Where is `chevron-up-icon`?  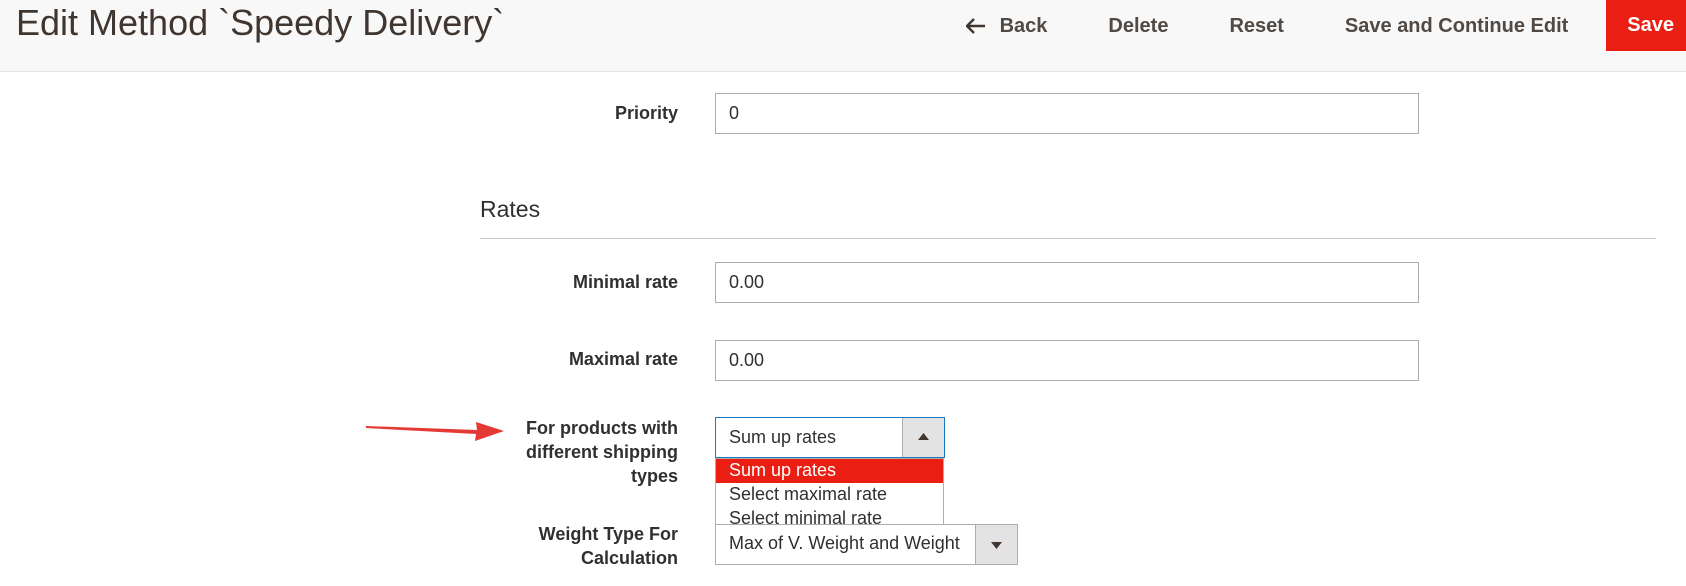 chevron-up-icon is located at coordinates (923, 436).